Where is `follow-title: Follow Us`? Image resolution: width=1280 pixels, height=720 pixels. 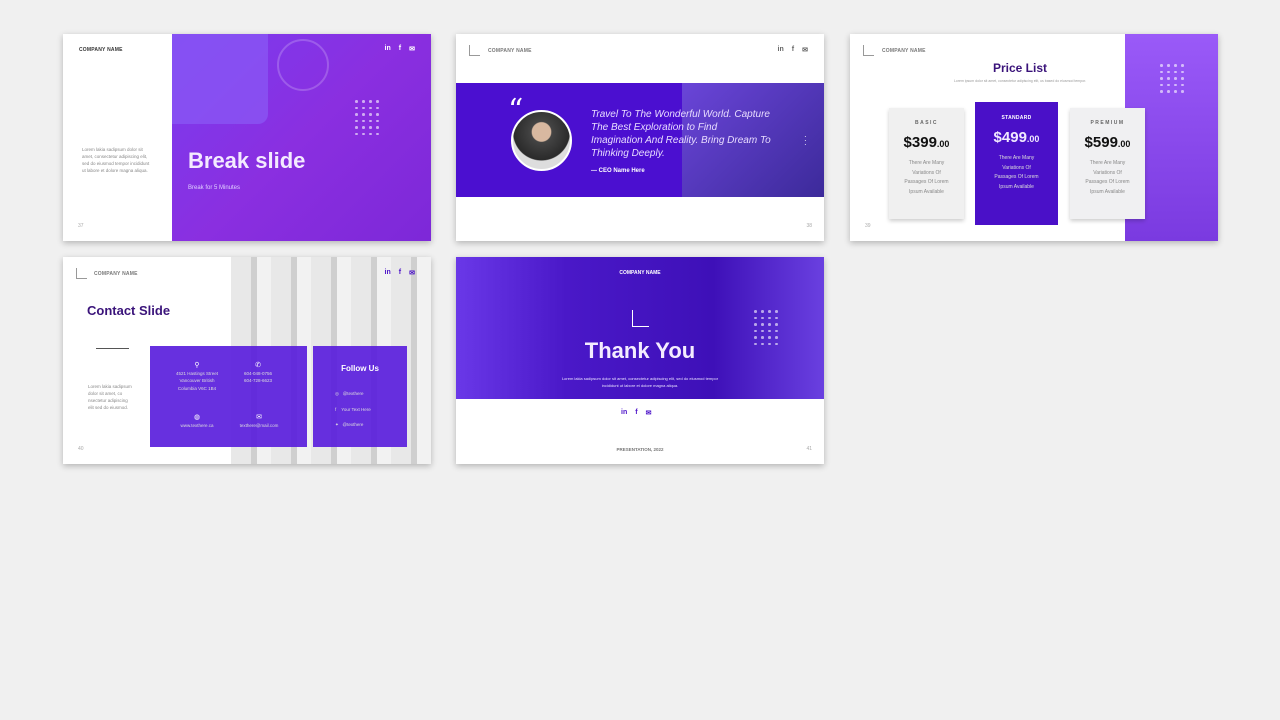 follow-title: Follow Us is located at coordinates (360, 368).